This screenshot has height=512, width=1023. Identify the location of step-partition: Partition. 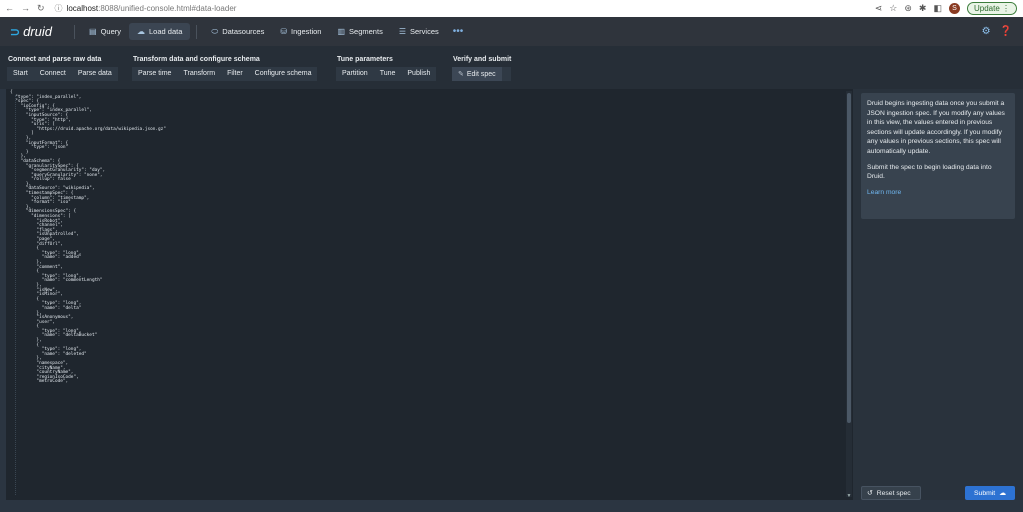
(355, 74).